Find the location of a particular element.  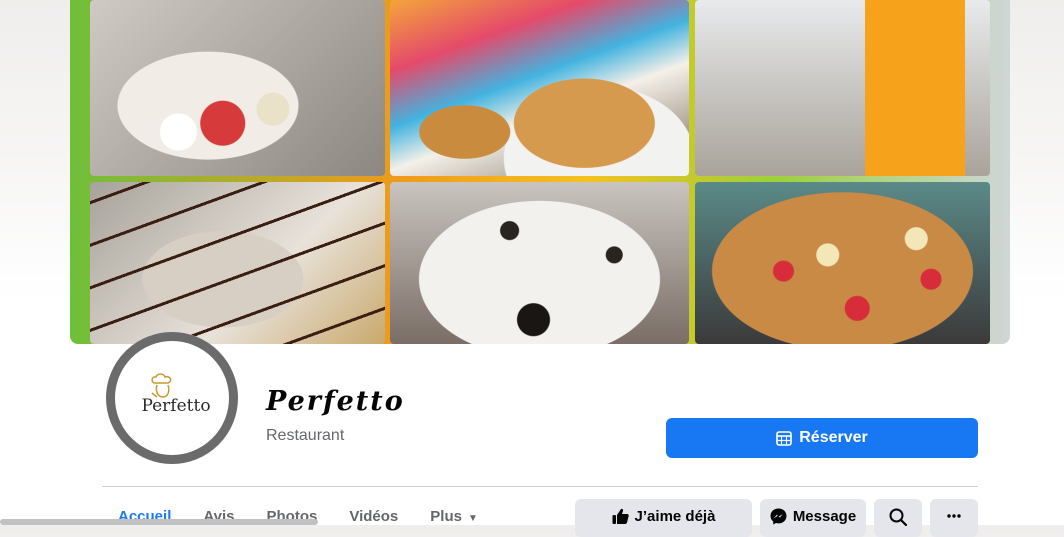

search-button is located at coordinates (898, 518).